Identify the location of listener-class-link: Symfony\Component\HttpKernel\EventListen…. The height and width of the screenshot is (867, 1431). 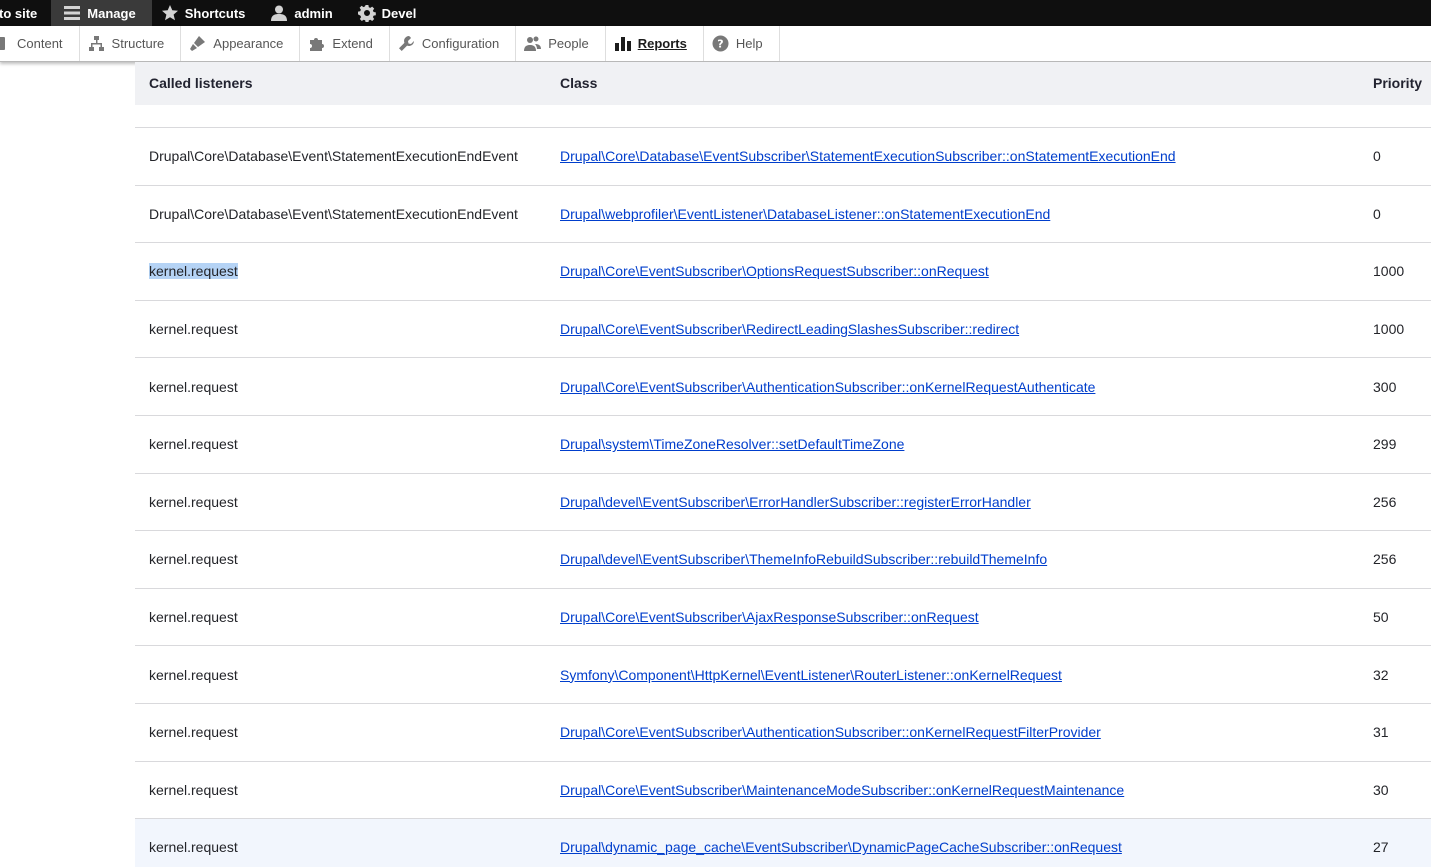
(811, 675).